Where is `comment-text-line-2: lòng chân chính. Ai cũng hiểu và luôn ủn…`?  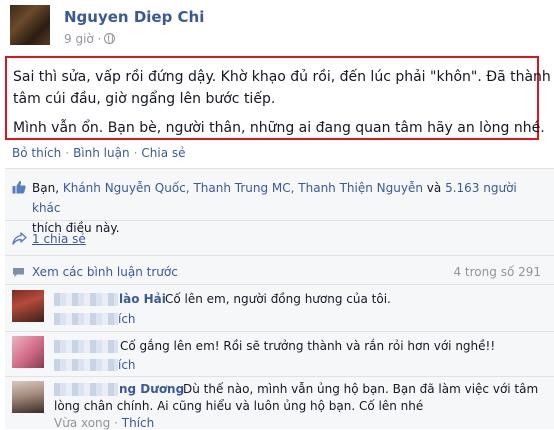 comment-text-line-2: lòng chân chính. Ai cũng hiểu và luôn ủn… is located at coordinates (239, 406).